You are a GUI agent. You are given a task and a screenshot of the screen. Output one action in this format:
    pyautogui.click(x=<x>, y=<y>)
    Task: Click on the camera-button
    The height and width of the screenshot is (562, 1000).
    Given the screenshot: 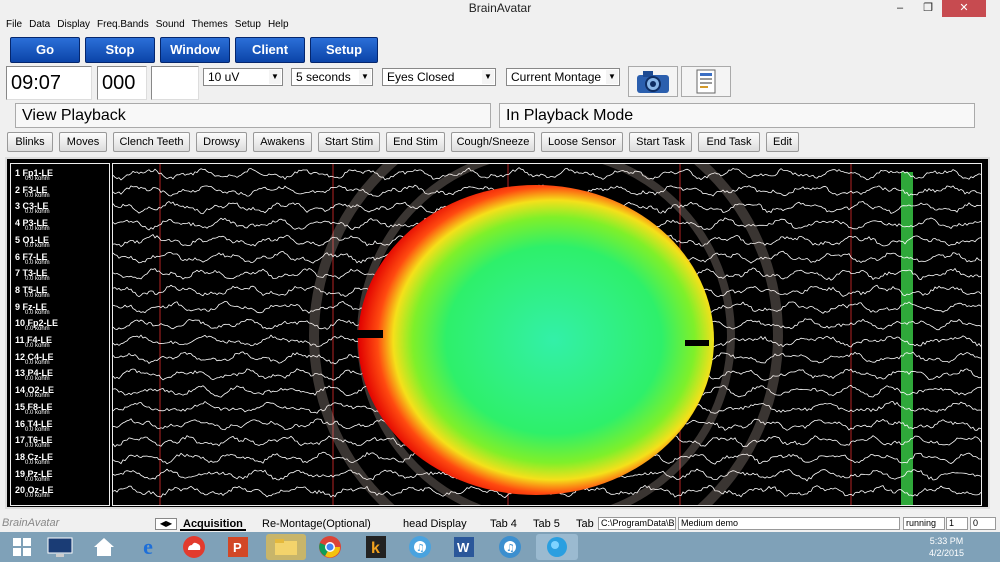 What is the action you would take?
    pyautogui.click(x=653, y=81)
    